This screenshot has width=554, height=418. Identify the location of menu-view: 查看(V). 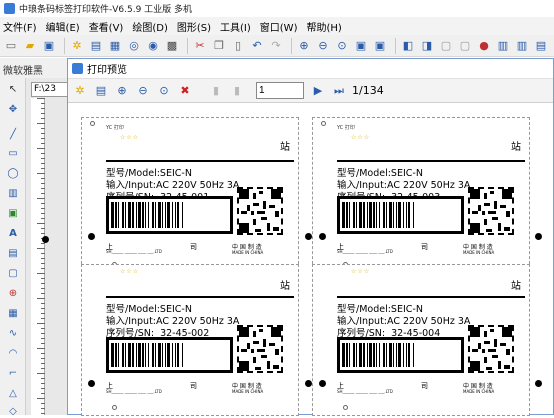
(106, 26).